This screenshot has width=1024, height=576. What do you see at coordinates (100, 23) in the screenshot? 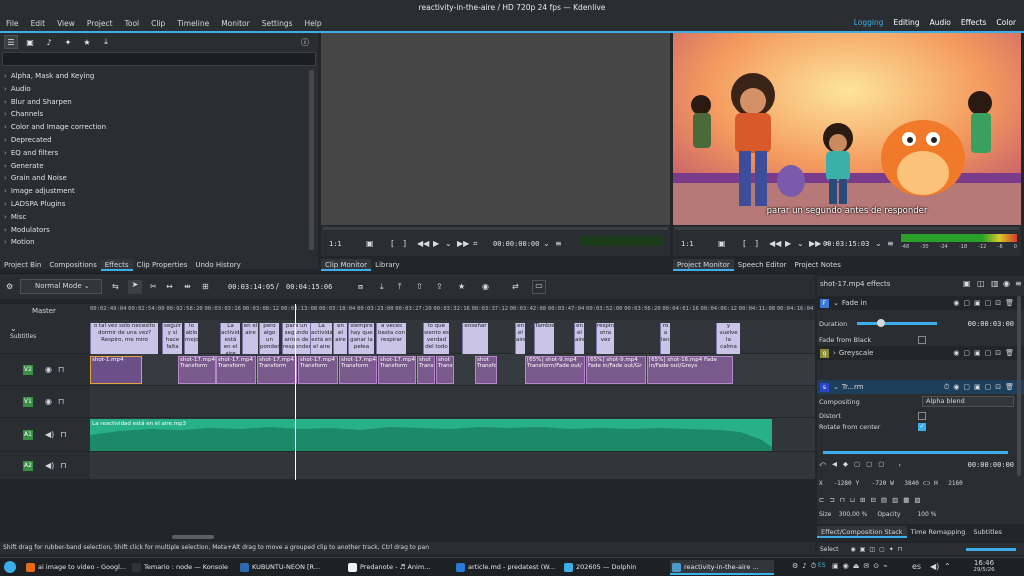
I see `menu-project: Project` at bounding box center [100, 23].